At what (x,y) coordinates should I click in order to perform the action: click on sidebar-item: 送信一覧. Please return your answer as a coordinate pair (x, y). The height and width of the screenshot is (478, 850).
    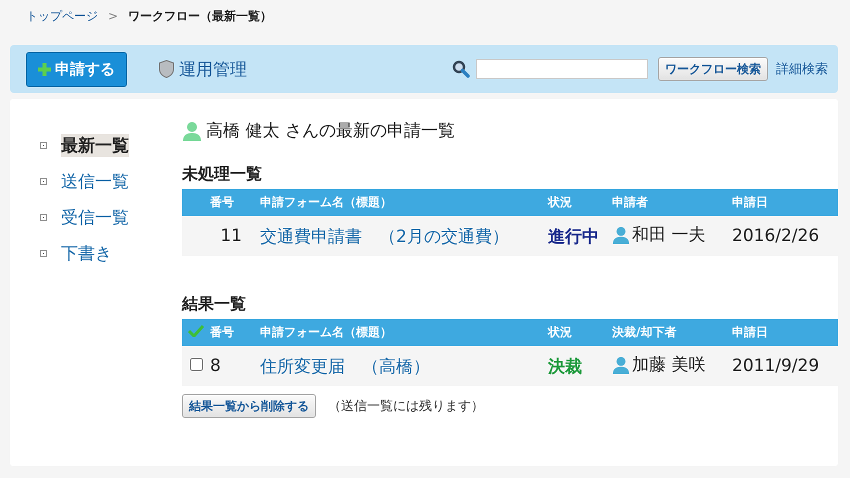
    Looking at the image, I should click on (95, 181).